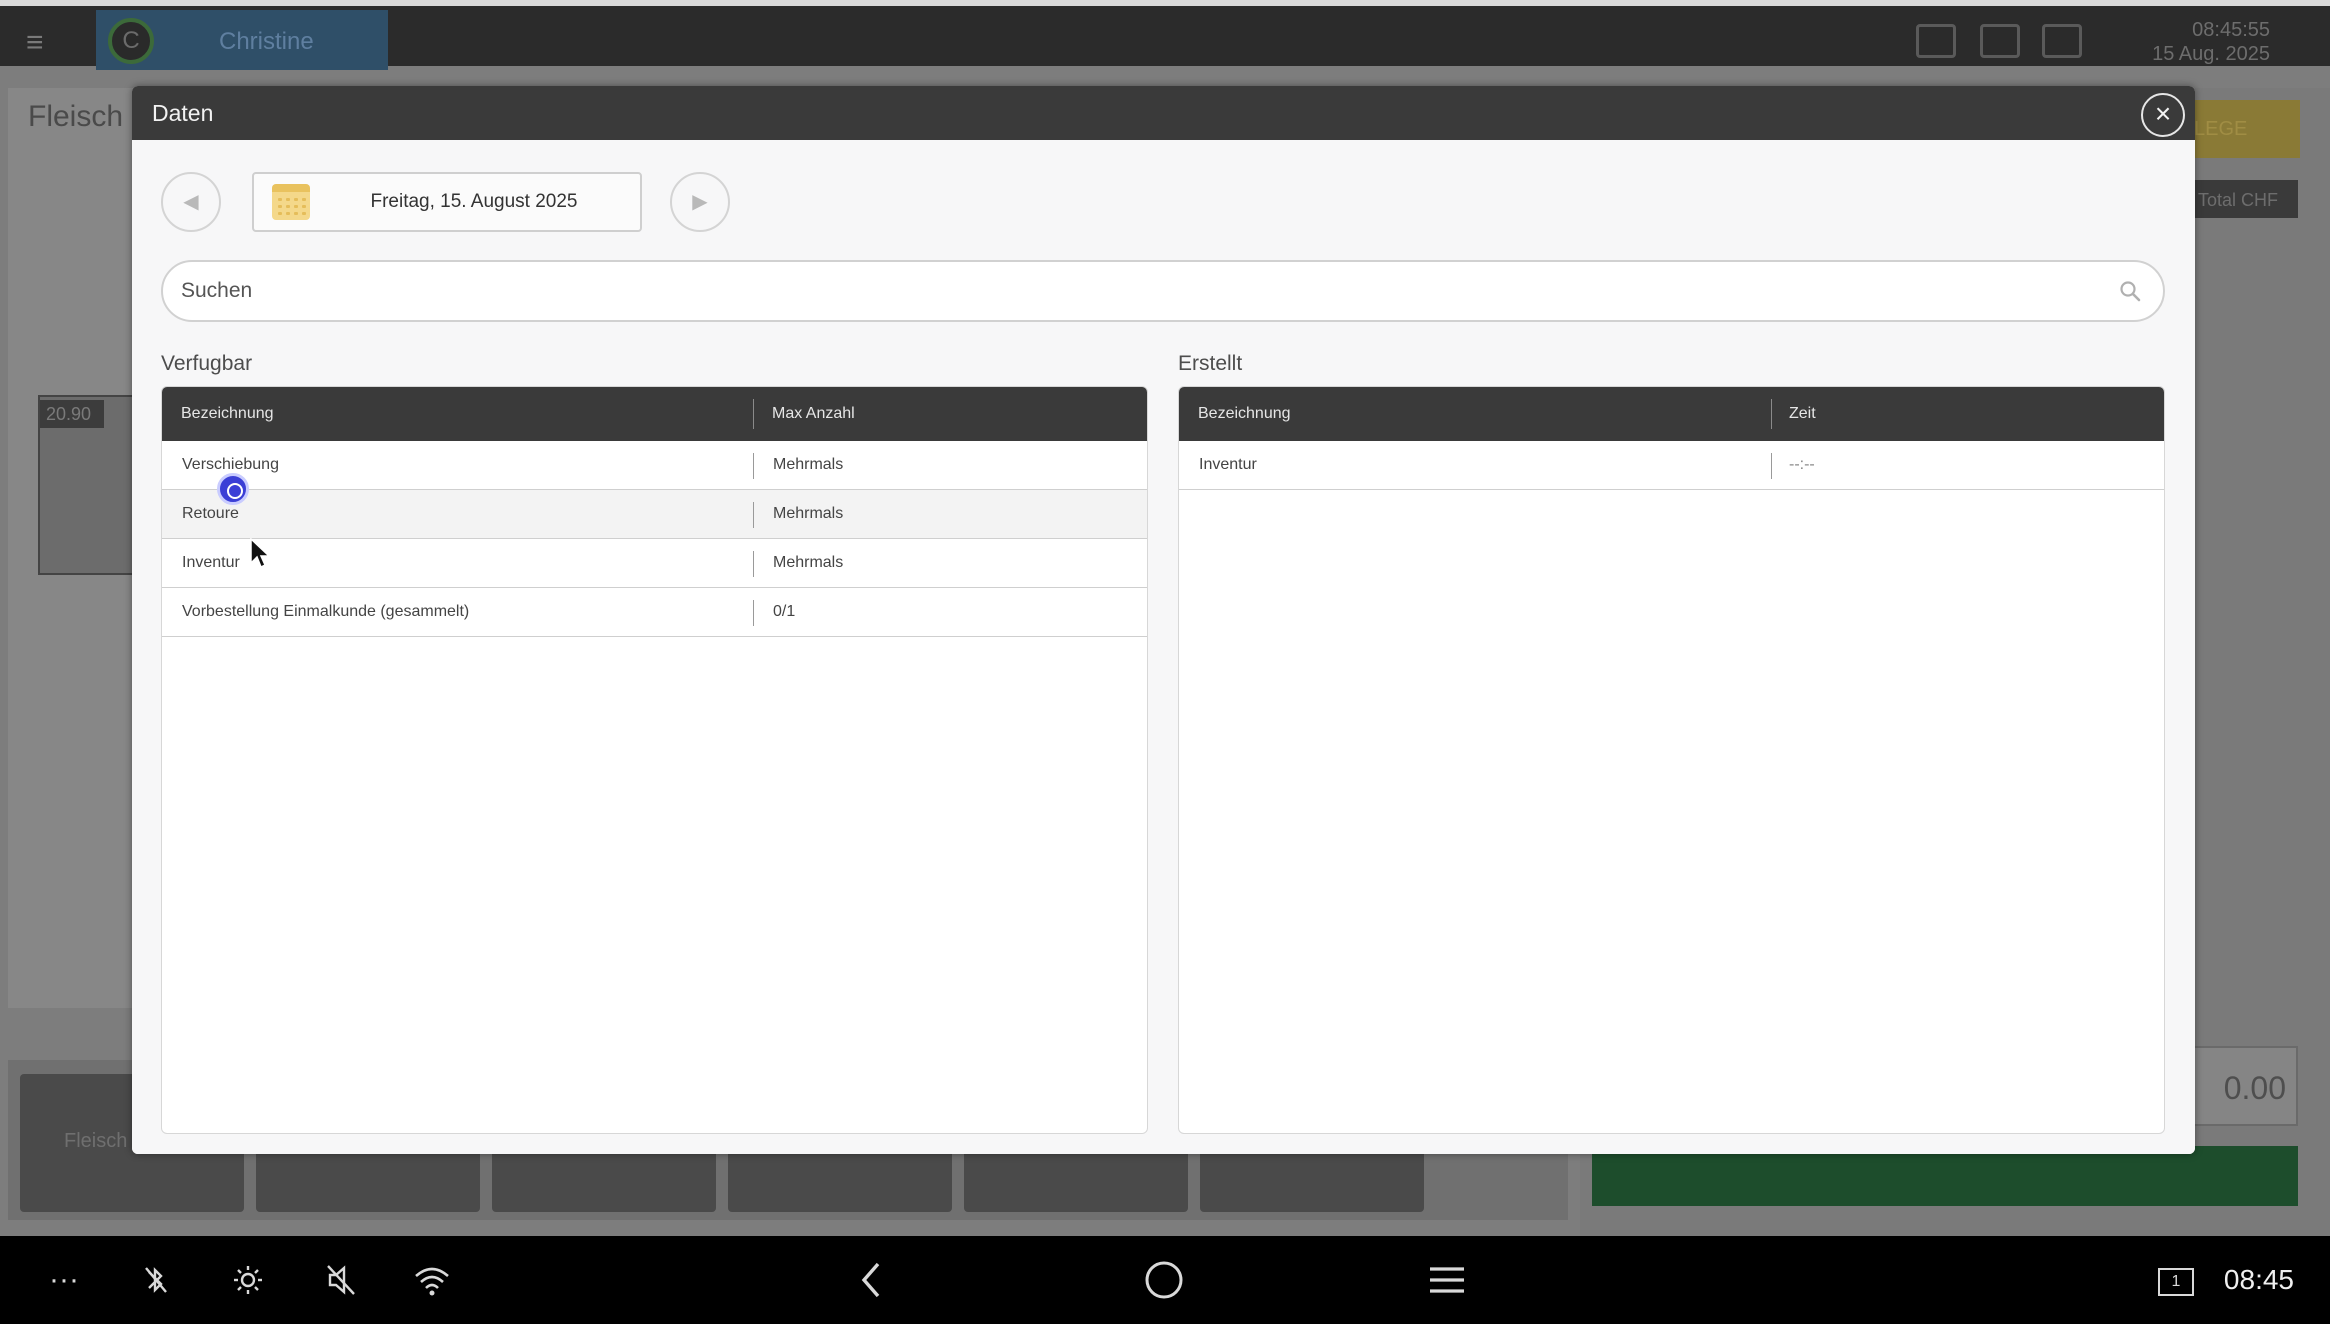 The image size is (2330, 1324). Describe the element at coordinates (1165, 35) in the screenshot. I see `bg-top-bar: ≡ C Christine 08:45:55 15 Aug. 2025` at that location.